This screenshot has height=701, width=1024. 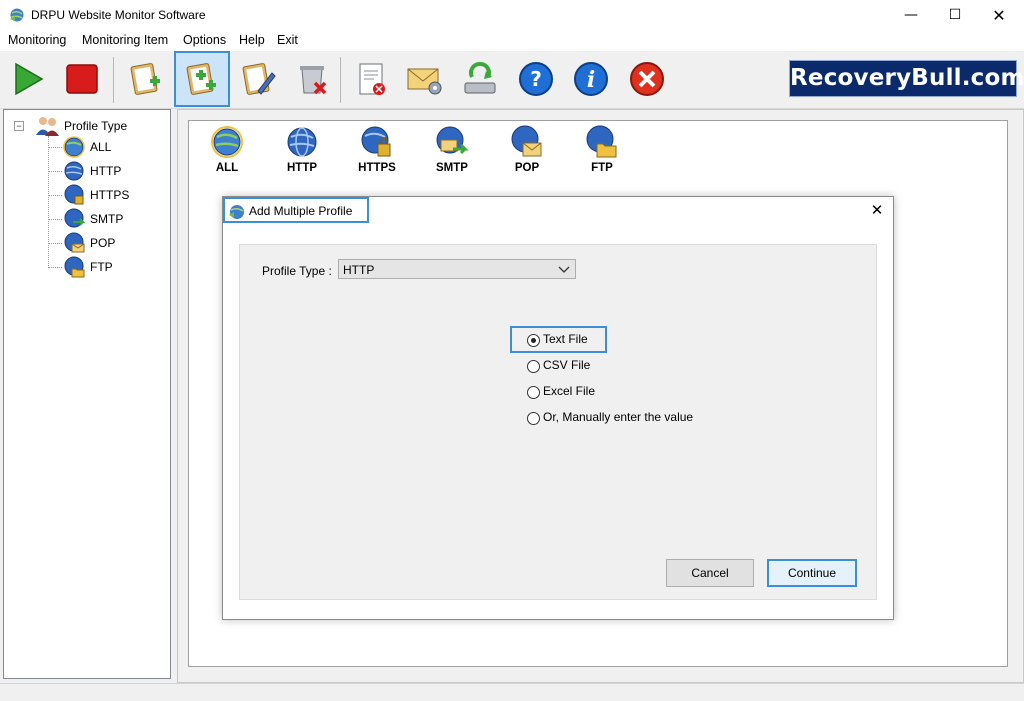 I want to click on update-button, so click(x=480, y=79).